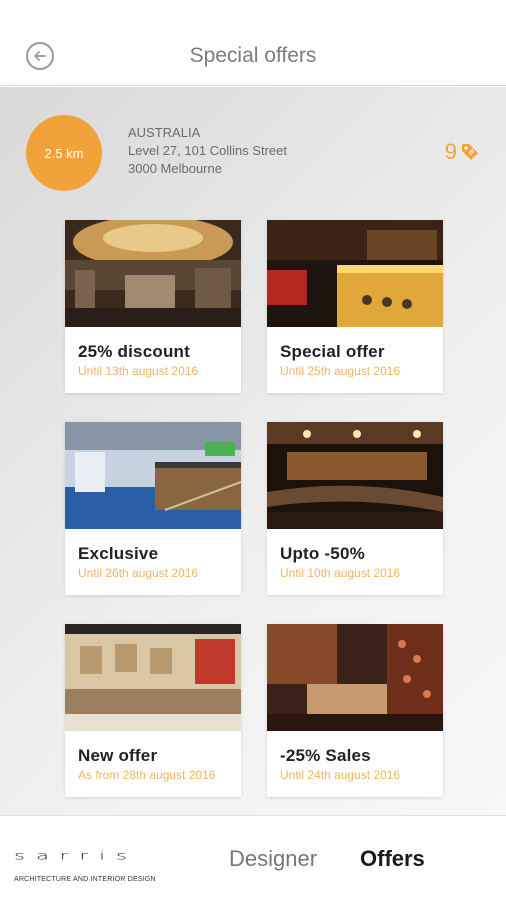 This screenshot has height=900, width=506. I want to click on offer-card: Special offer Until 25th august 2016, so click(355, 306).